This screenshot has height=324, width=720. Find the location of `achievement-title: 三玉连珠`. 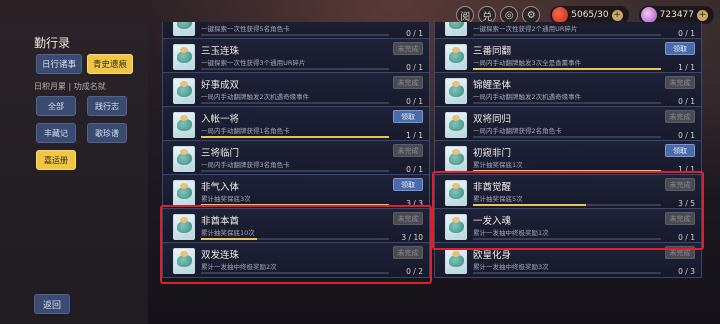

achievement-title: 三玉连珠 is located at coordinates (220, 51).